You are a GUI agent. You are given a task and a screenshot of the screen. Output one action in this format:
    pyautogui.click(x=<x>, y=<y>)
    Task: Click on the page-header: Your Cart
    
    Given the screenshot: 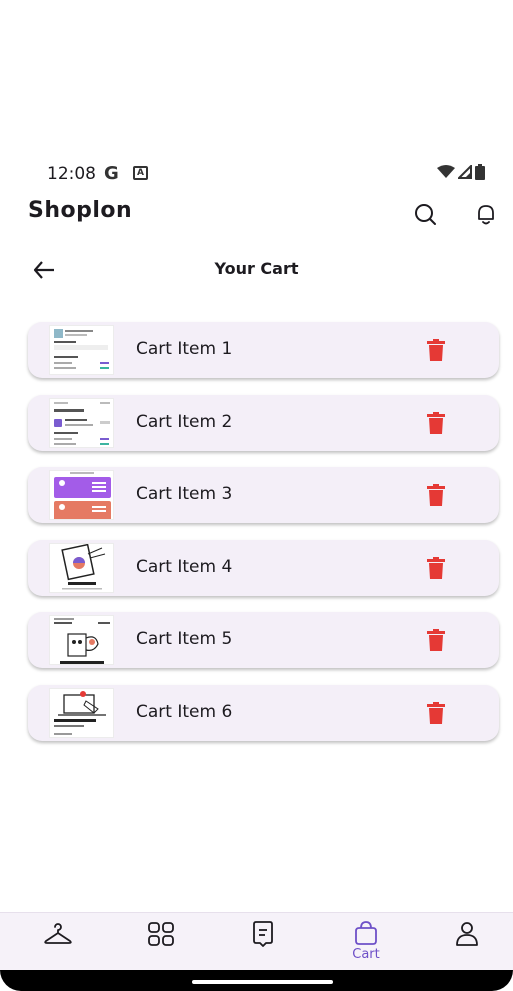 What is the action you would take?
    pyautogui.click(x=256, y=269)
    